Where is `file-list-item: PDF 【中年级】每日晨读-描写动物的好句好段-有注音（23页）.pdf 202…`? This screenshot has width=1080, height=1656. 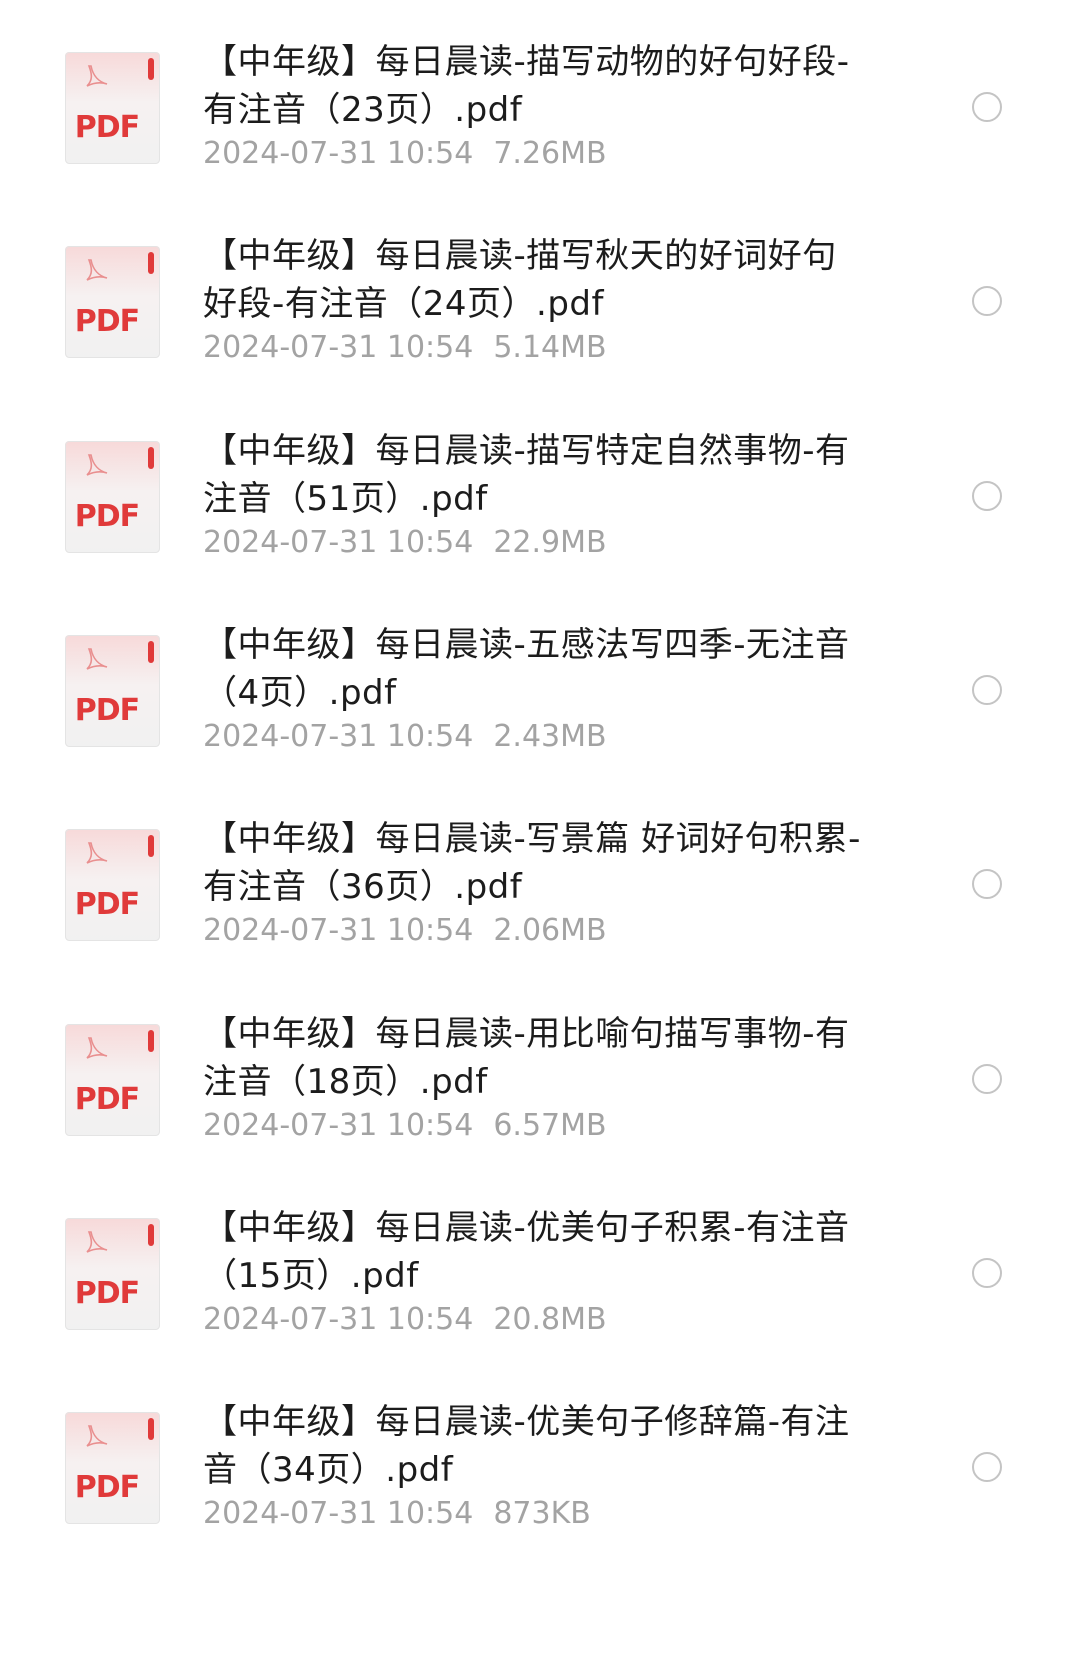 file-list-item: PDF 【中年级】每日晨读-描写动物的好句好段-有注音（23页）.pdf 202… is located at coordinates (540, 102).